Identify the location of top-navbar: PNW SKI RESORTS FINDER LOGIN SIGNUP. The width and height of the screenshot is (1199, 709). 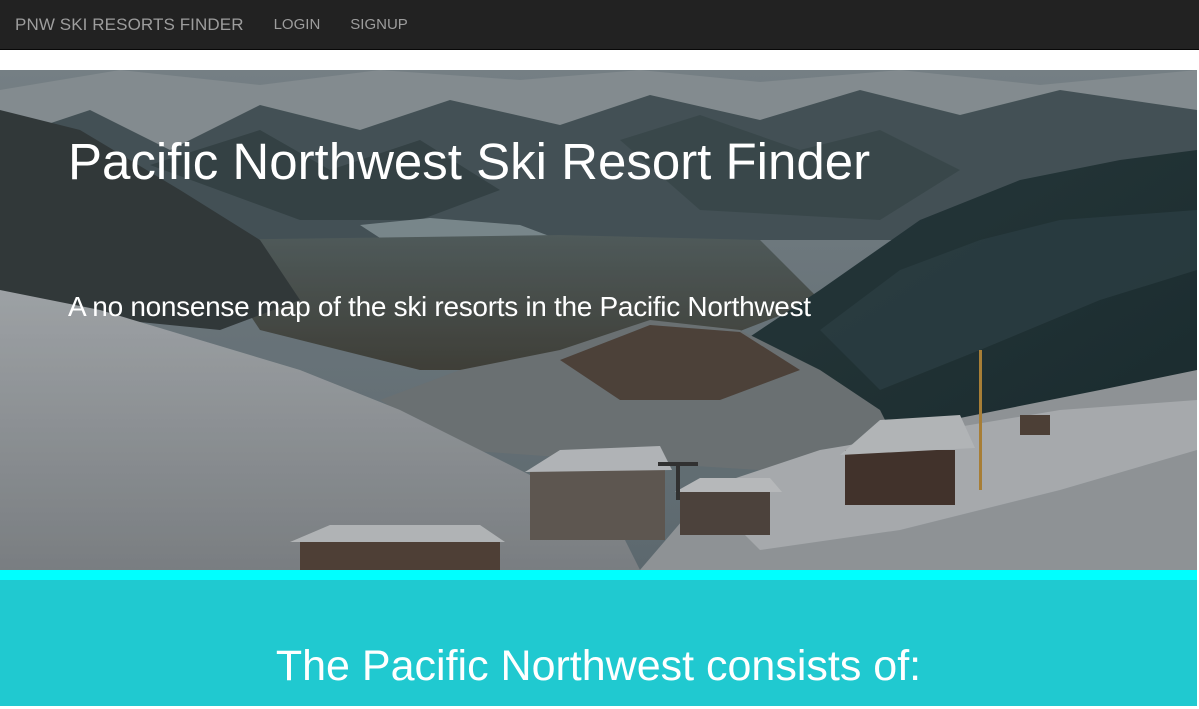
(599, 25).